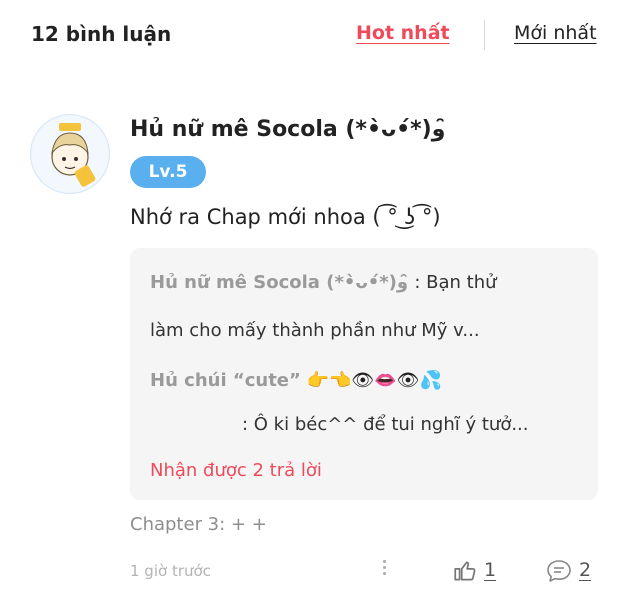  What do you see at coordinates (225, 380) in the screenshot?
I see `reply-2-author: Hủ chúi “cute”` at bounding box center [225, 380].